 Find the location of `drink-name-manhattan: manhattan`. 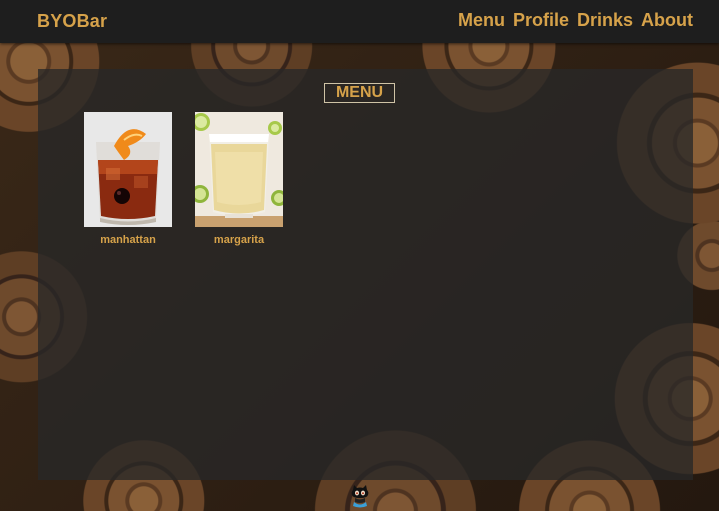

drink-name-manhattan: manhattan is located at coordinates (128, 240).